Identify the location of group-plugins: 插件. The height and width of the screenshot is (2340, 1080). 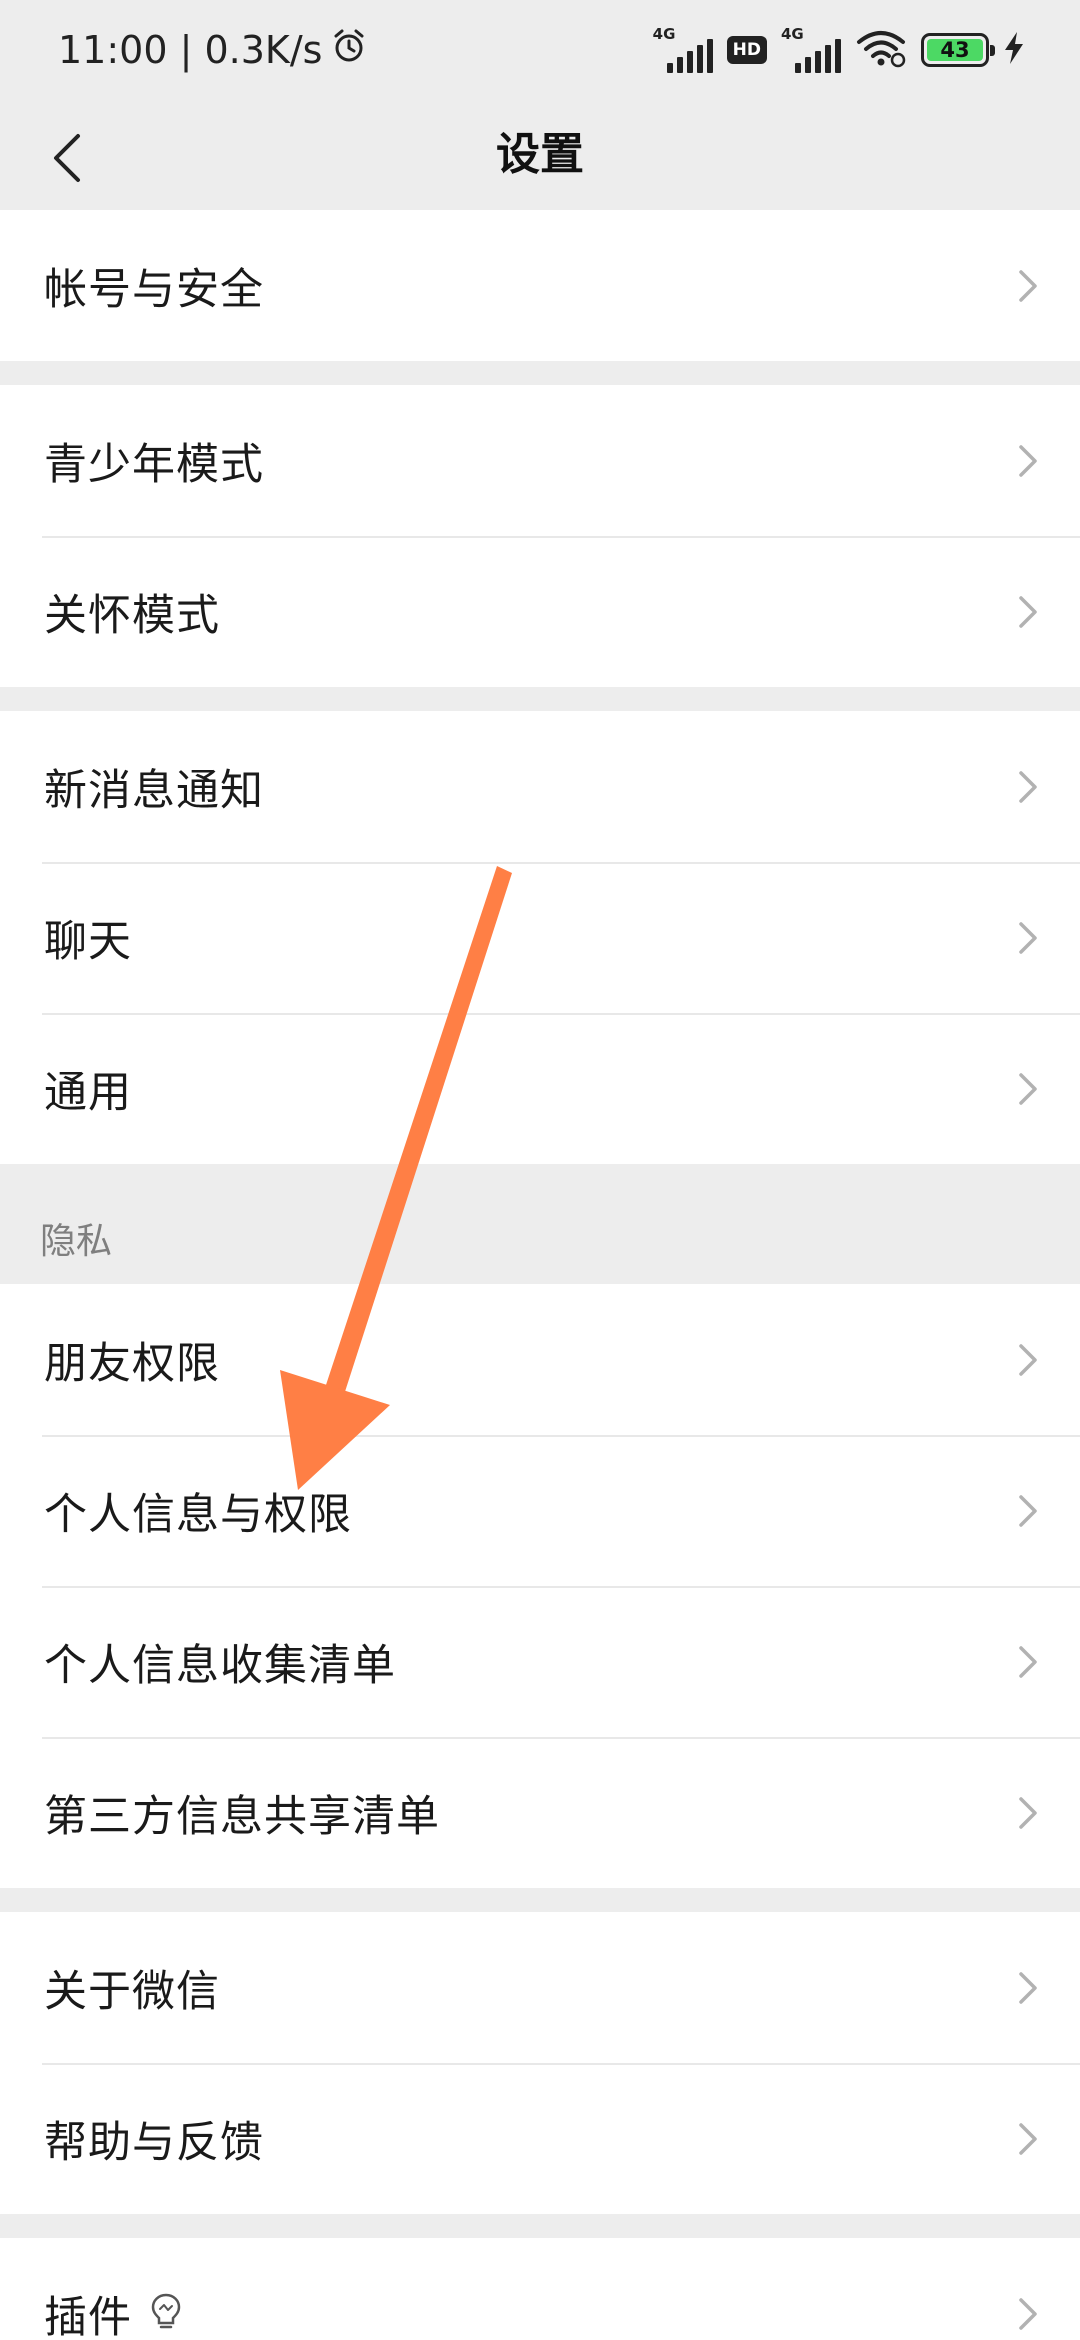
(540, 2289).